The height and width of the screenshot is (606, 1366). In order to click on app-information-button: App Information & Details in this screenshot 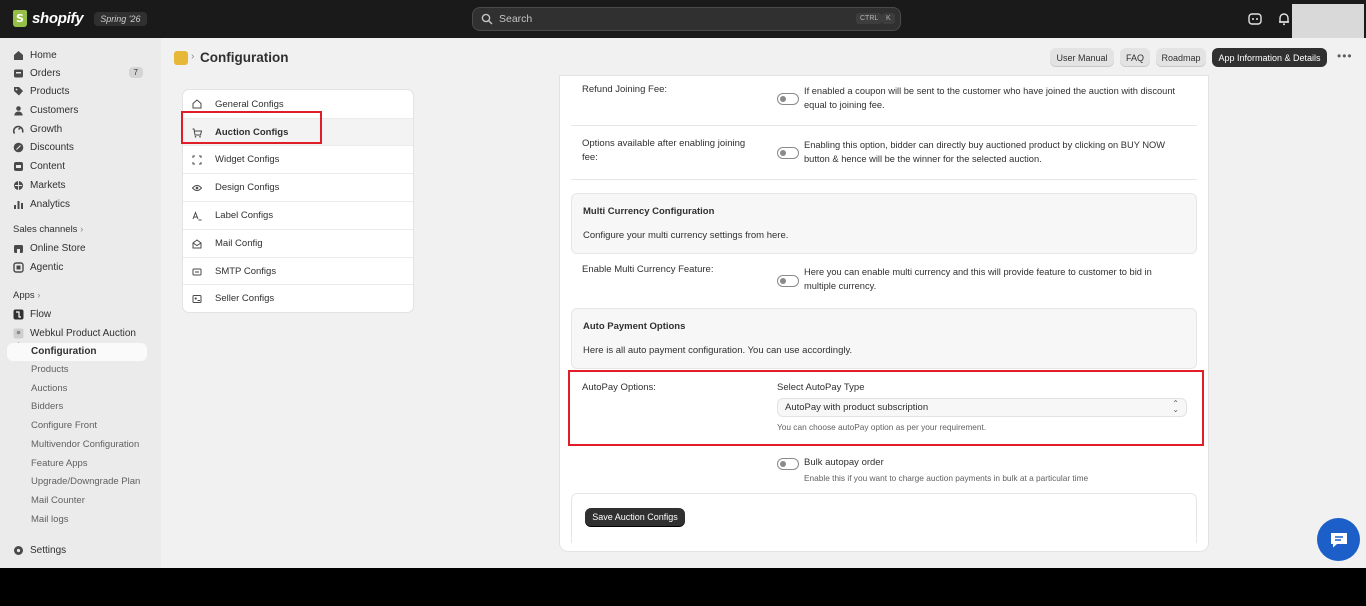, I will do `click(1269, 57)`.